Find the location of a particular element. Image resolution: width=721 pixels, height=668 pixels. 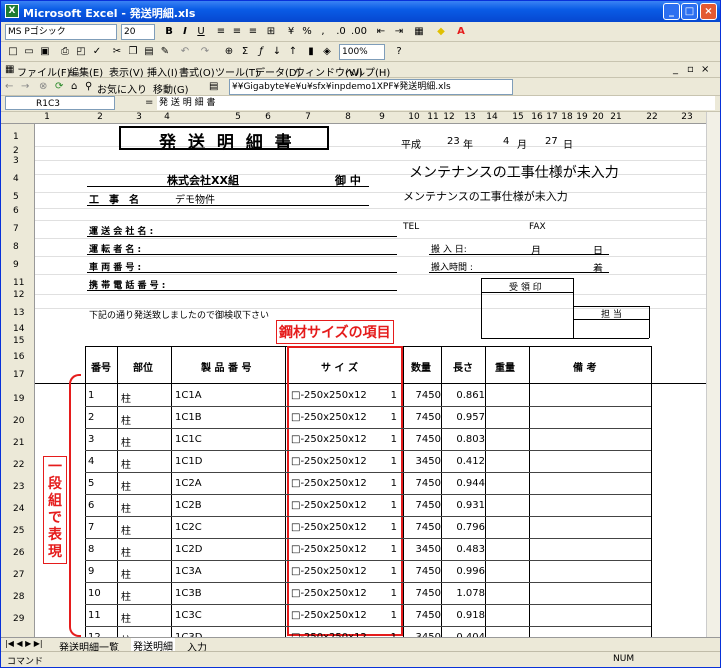

align-left-icon: ≡ is located at coordinates (221, 32).